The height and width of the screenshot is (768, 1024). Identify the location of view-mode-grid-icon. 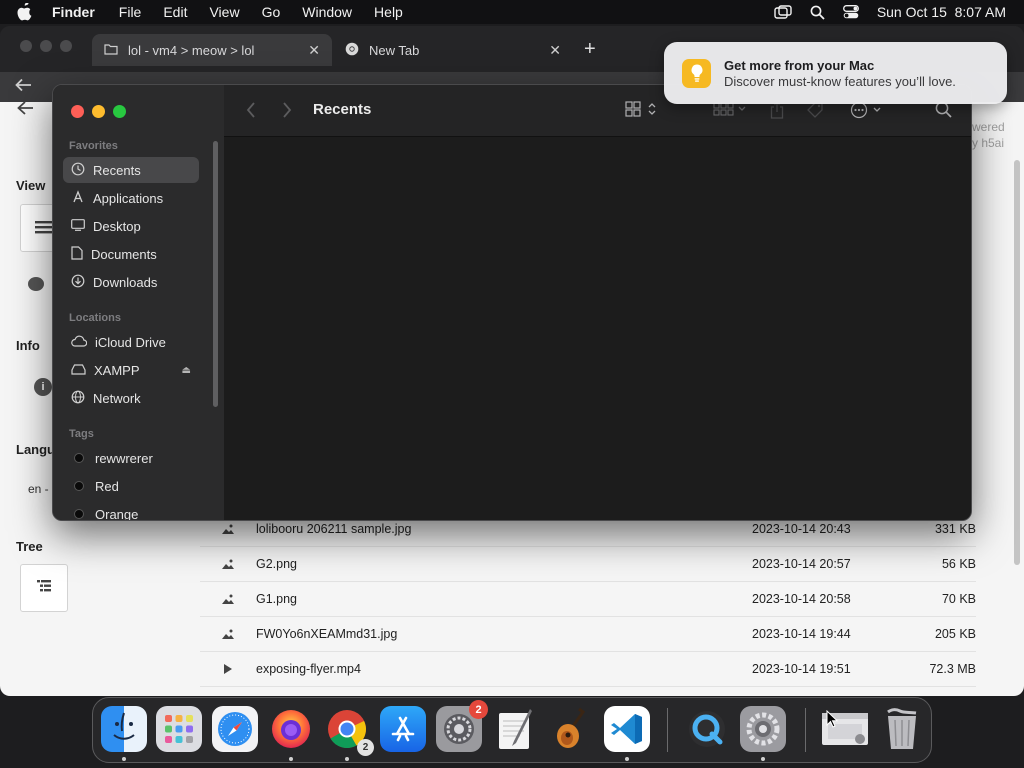
(642, 109).